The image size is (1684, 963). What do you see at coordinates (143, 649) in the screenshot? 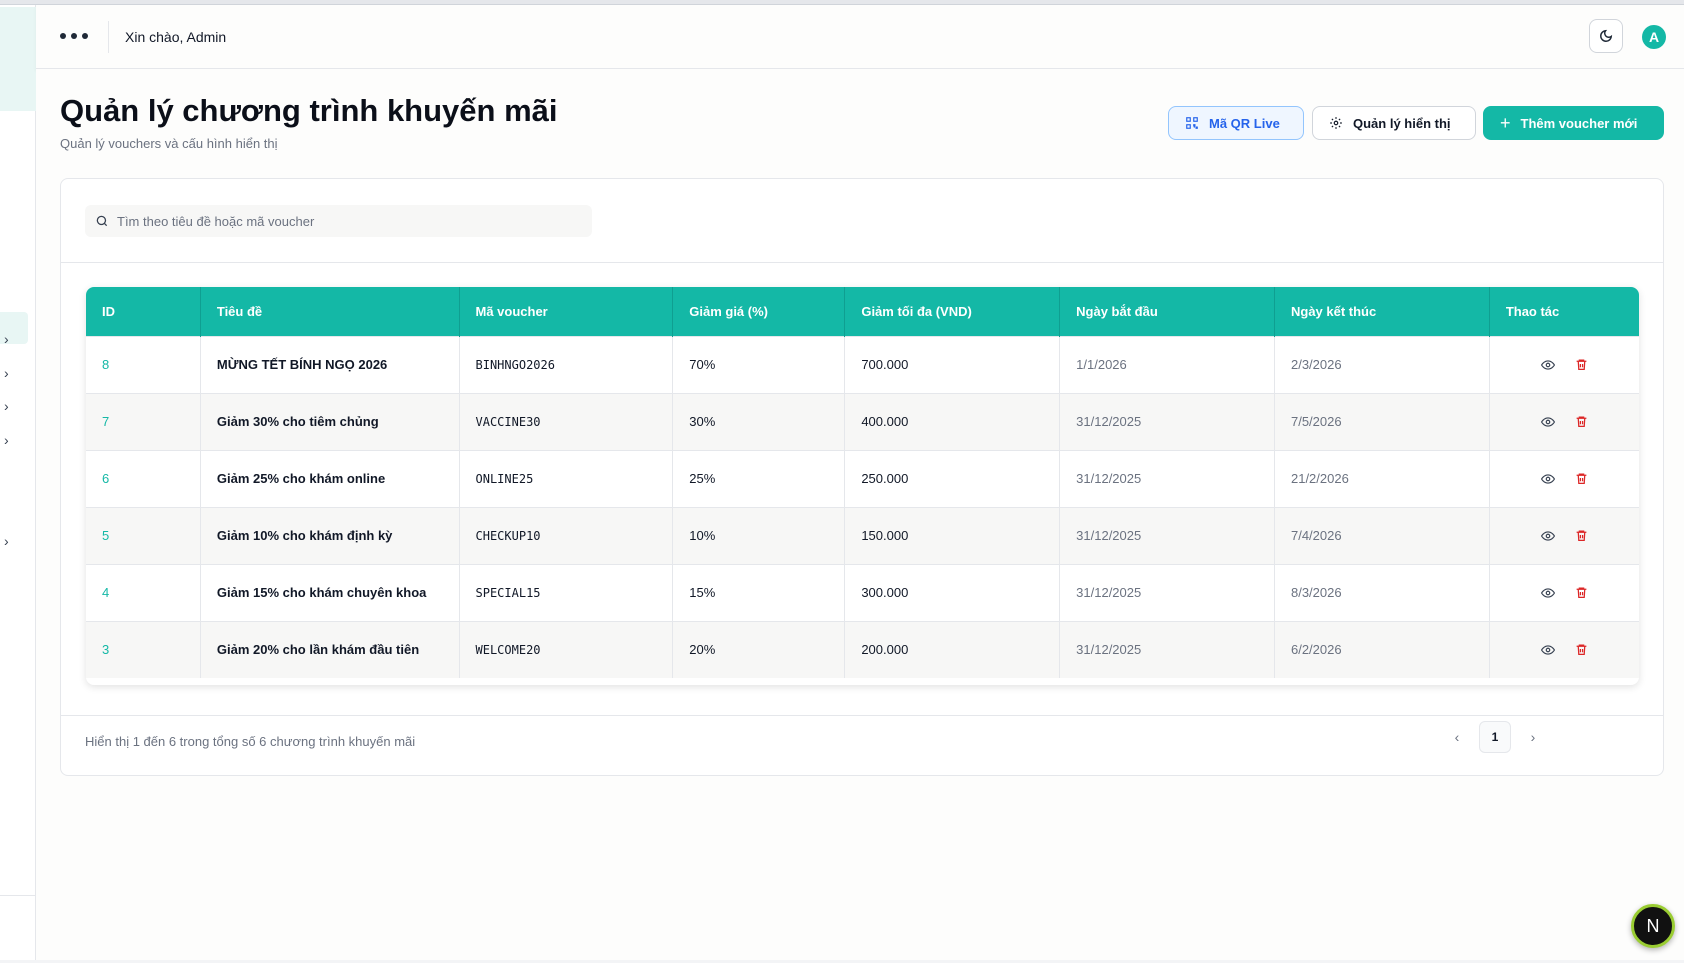
I see `cell-id: 3` at bounding box center [143, 649].